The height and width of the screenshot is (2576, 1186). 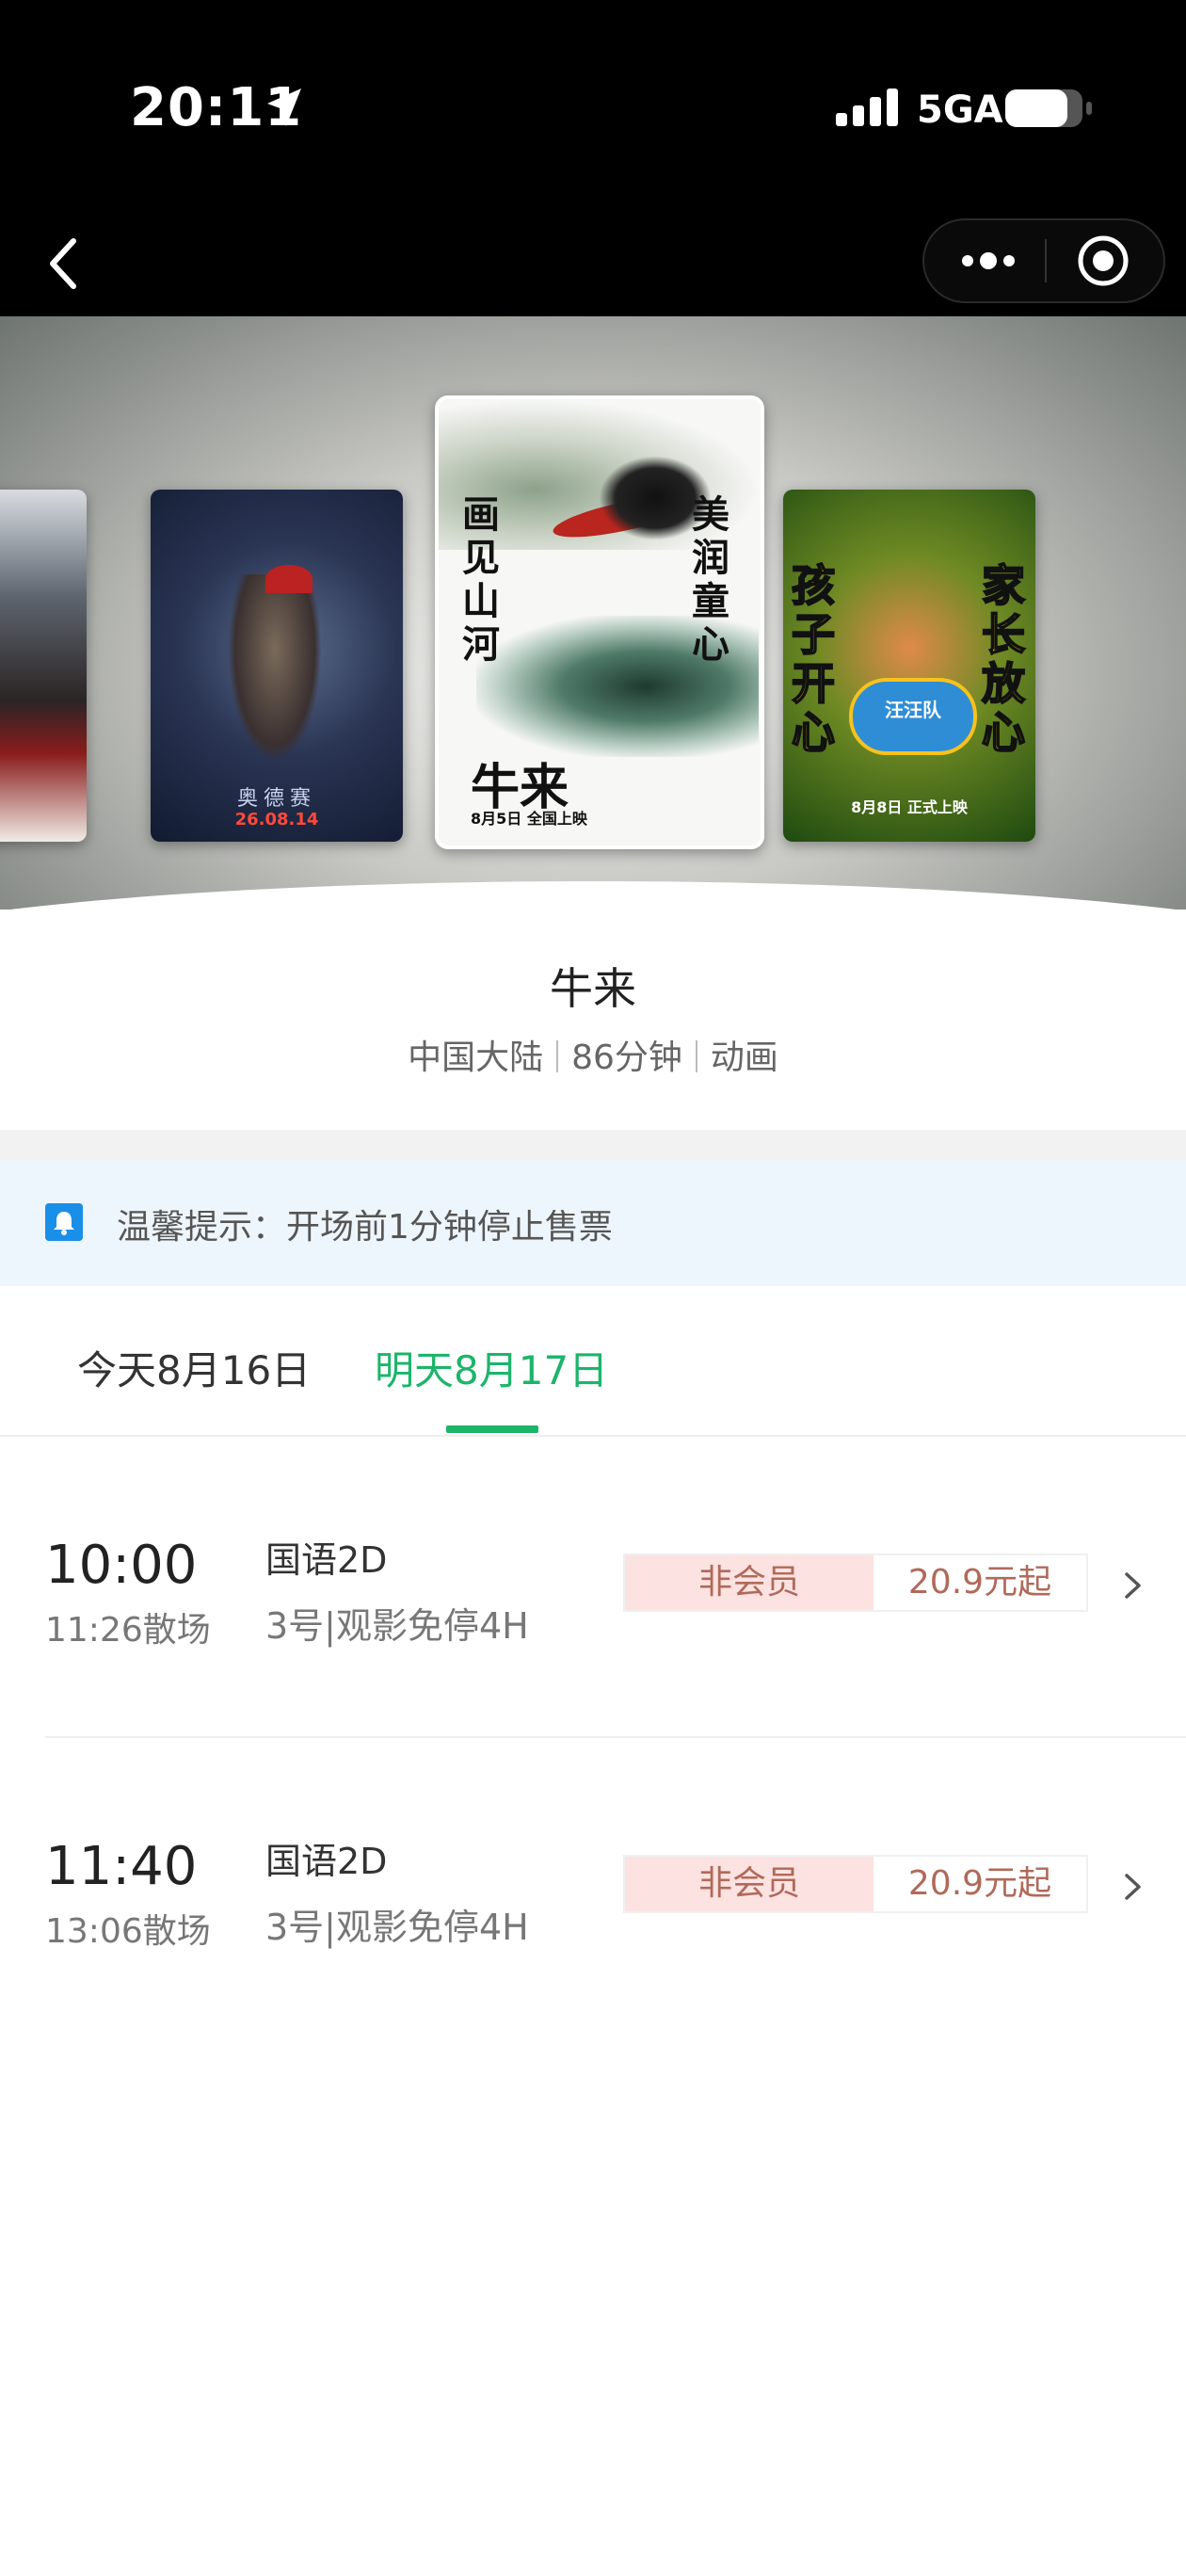 What do you see at coordinates (744, 1057) in the screenshot?
I see `movie-genre: 动画` at bounding box center [744, 1057].